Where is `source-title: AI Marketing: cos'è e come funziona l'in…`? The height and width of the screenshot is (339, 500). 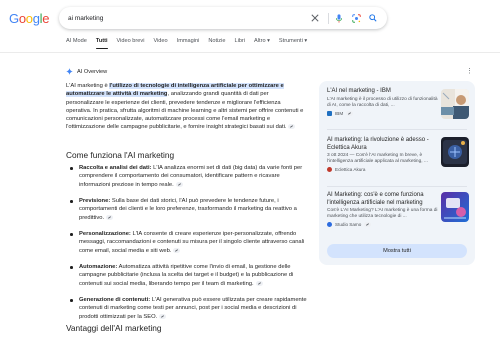 source-title: AI Marketing: cos'è e come funziona l'in… is located at coordinates (383, 199).